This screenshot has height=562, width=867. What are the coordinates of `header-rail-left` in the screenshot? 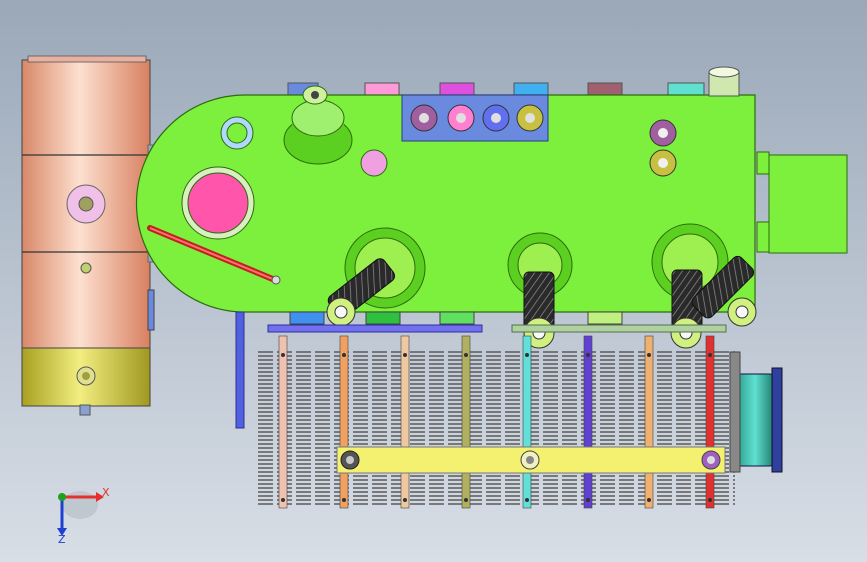 It's located at (375, 328).